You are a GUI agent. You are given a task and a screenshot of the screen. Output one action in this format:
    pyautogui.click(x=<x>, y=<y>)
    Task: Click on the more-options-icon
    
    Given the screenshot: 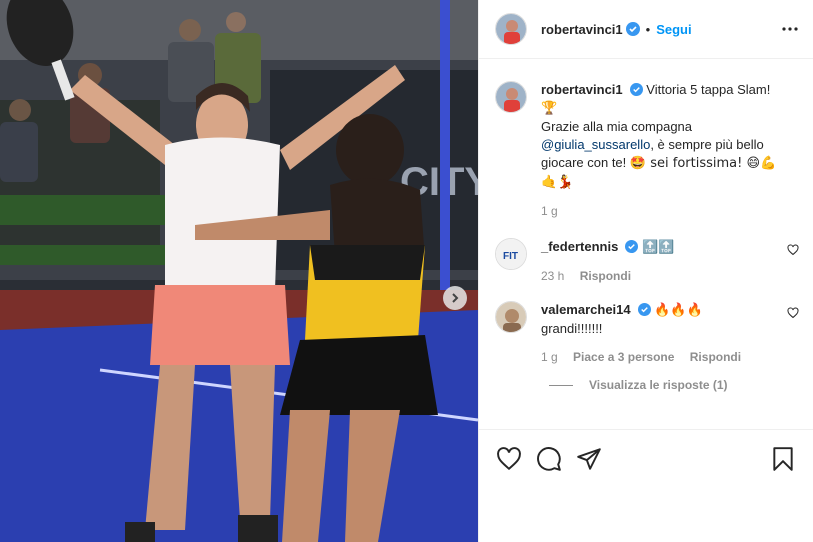 What is the action you would take?
    pyautogui.click(x=790, y=29)
    